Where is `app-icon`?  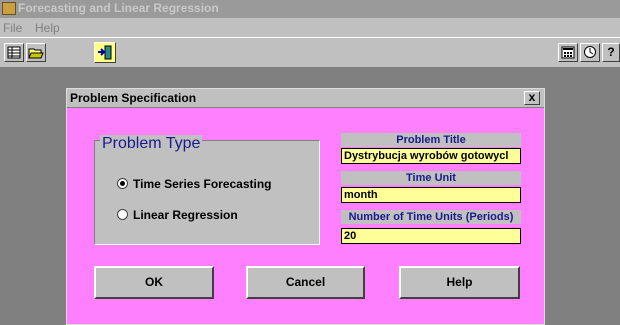
app-icon is located at coordinates (9, 8).